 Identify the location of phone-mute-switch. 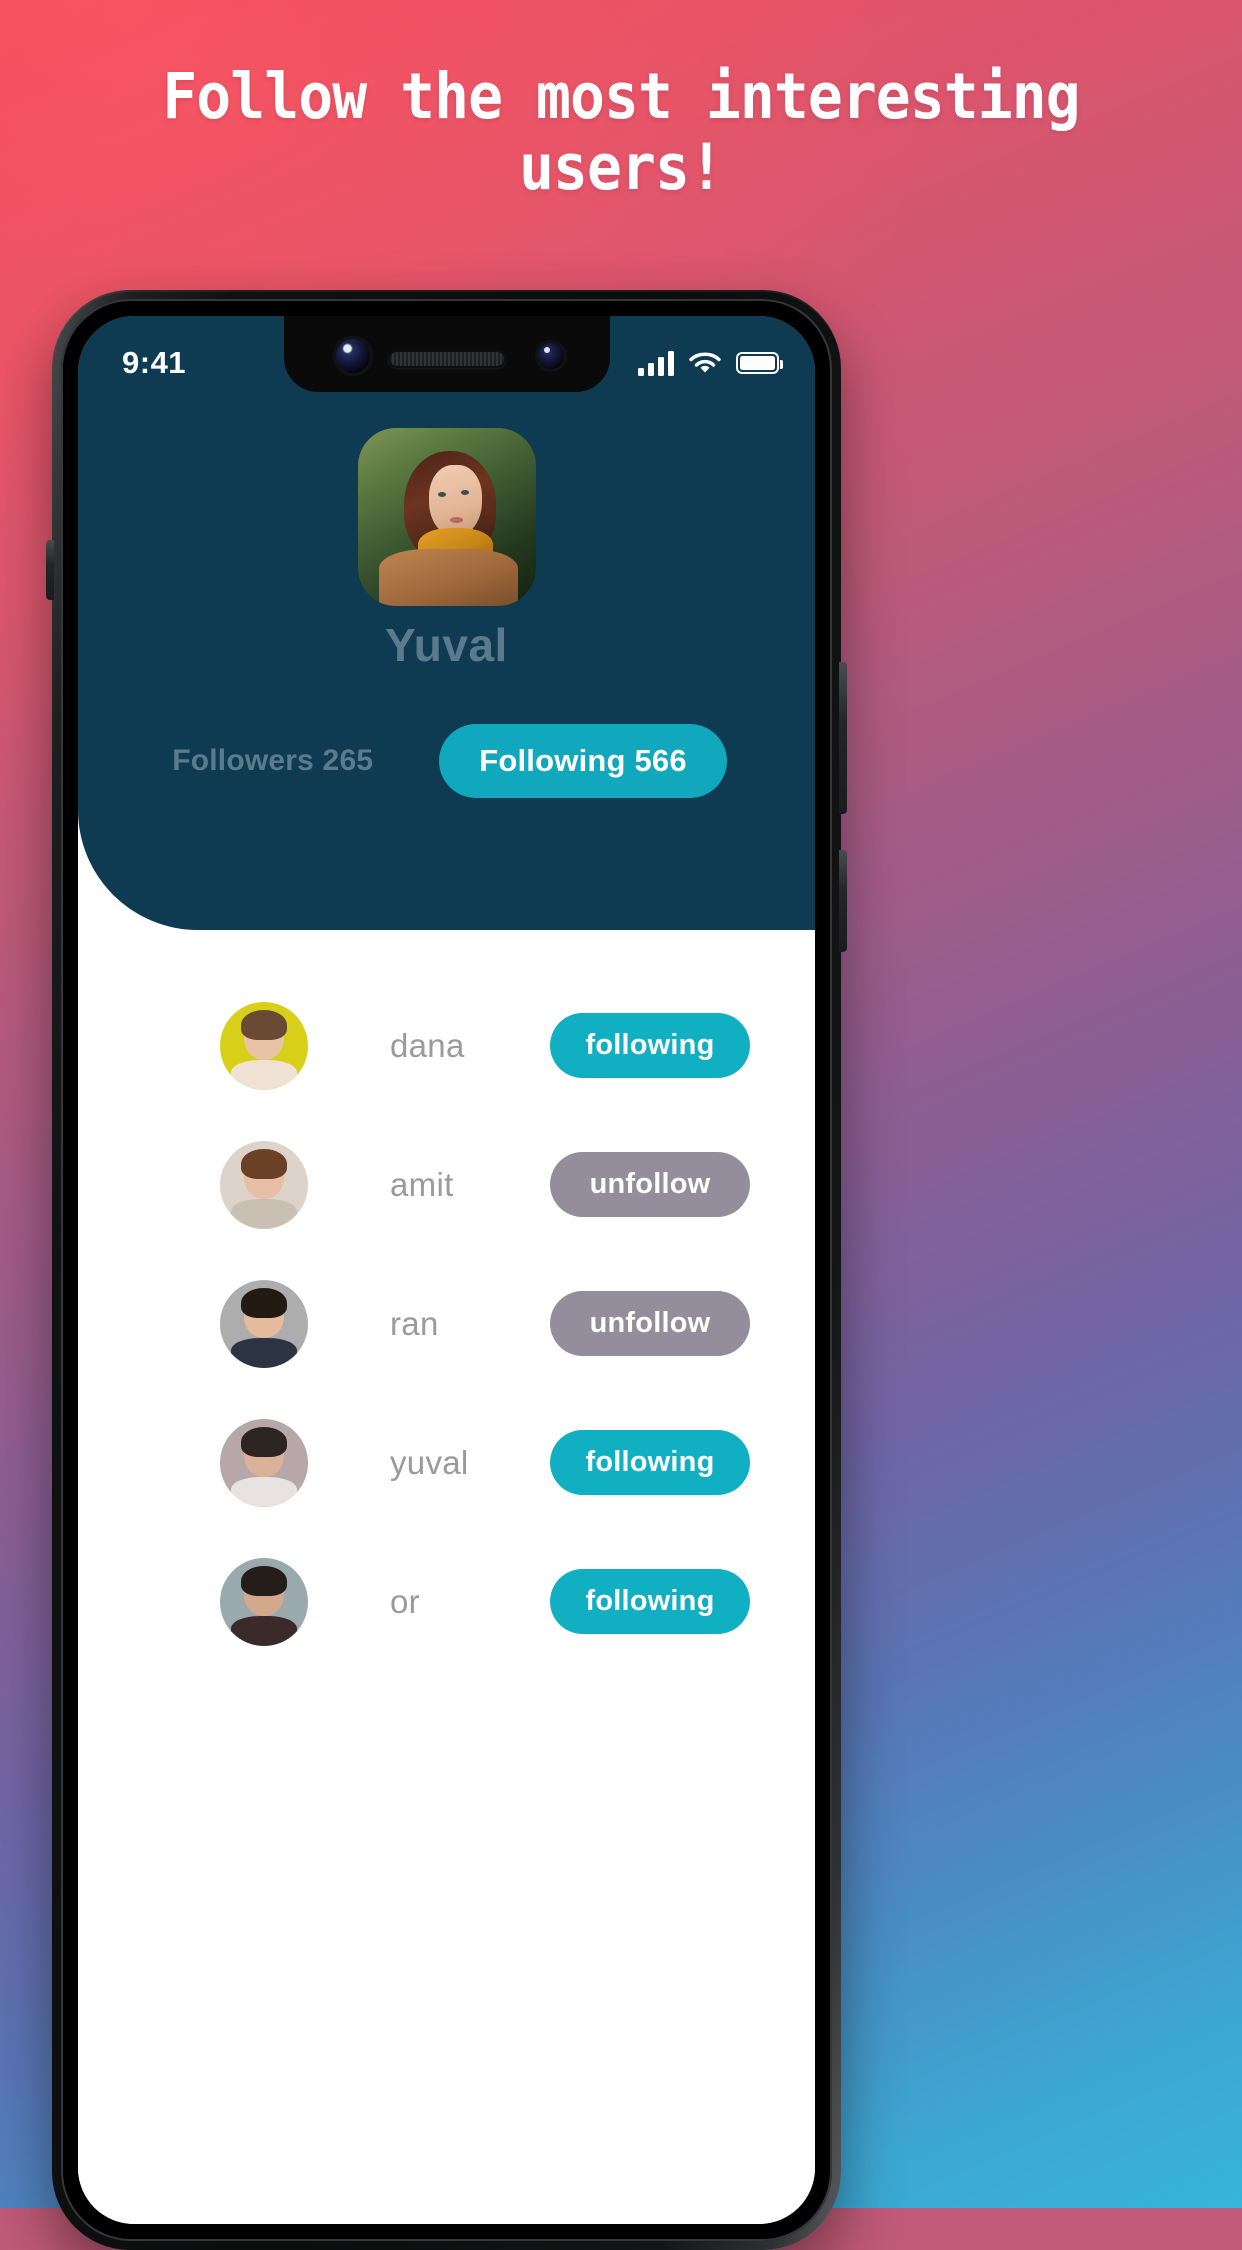
(50, 570).